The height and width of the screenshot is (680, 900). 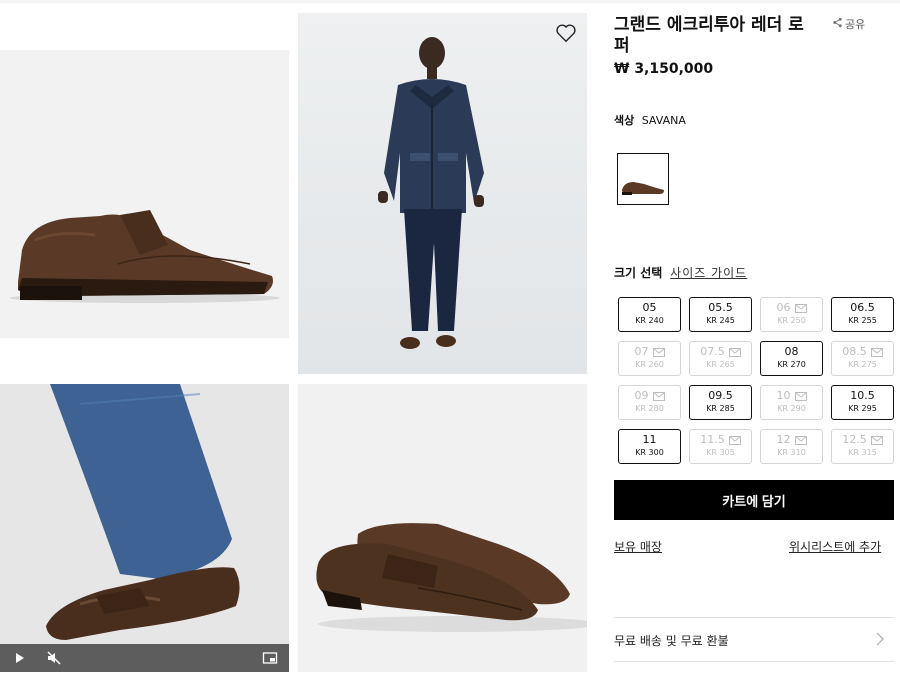 I want to click on size-option: 12.5 KR 315, so click(x=862, y=446).